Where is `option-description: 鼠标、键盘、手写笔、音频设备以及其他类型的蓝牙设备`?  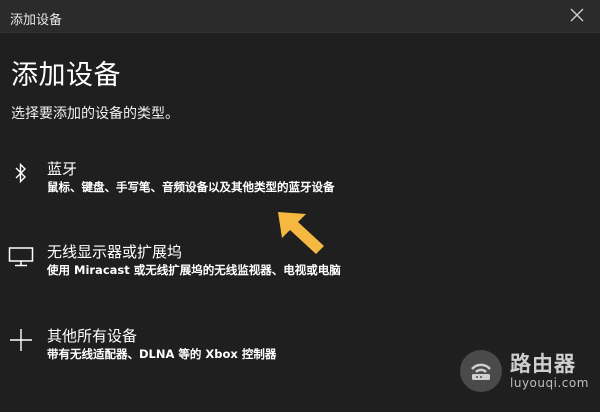 option-description: 鼠标、键盘、手写笔、音频设备以及其他类型的蓝牙设备 is located at coordinates (191, 187).